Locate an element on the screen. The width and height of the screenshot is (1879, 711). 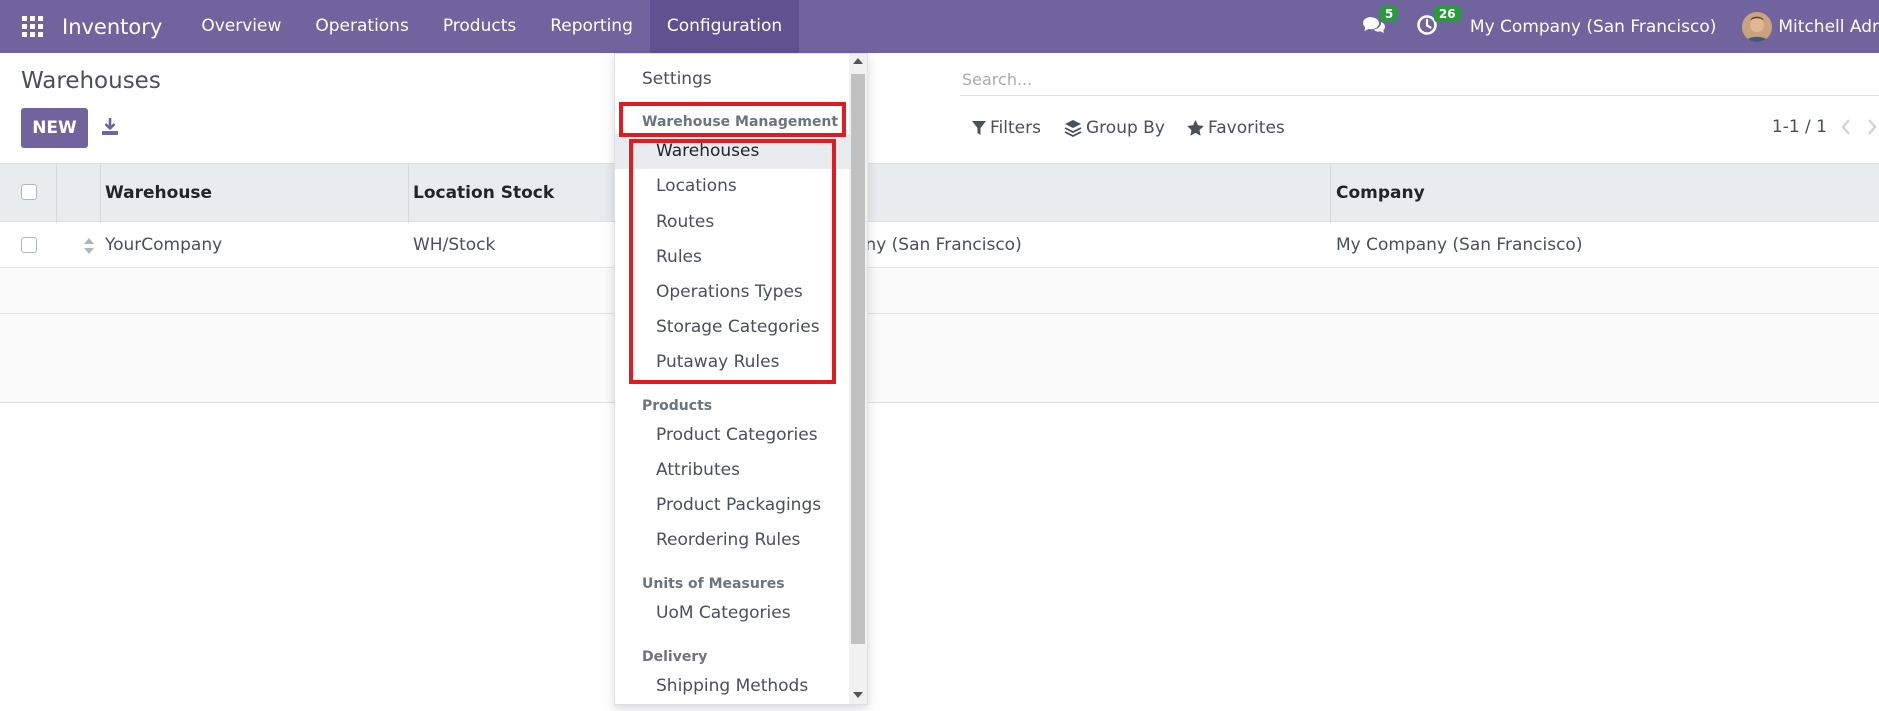
section-units-of-measures: Units of Measures is located at coordinates (713, 584).